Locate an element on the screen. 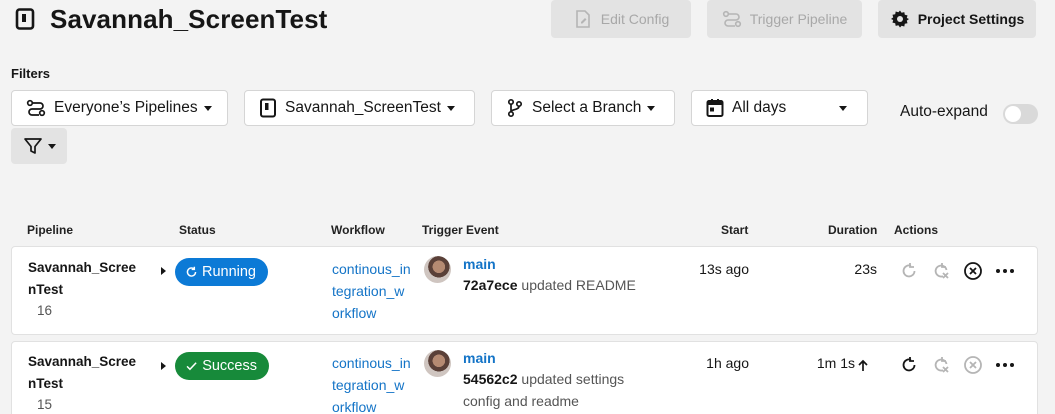 This screenshot has height=414, width=1055. date-filter-value: All days is located at coordinates (759, 107).